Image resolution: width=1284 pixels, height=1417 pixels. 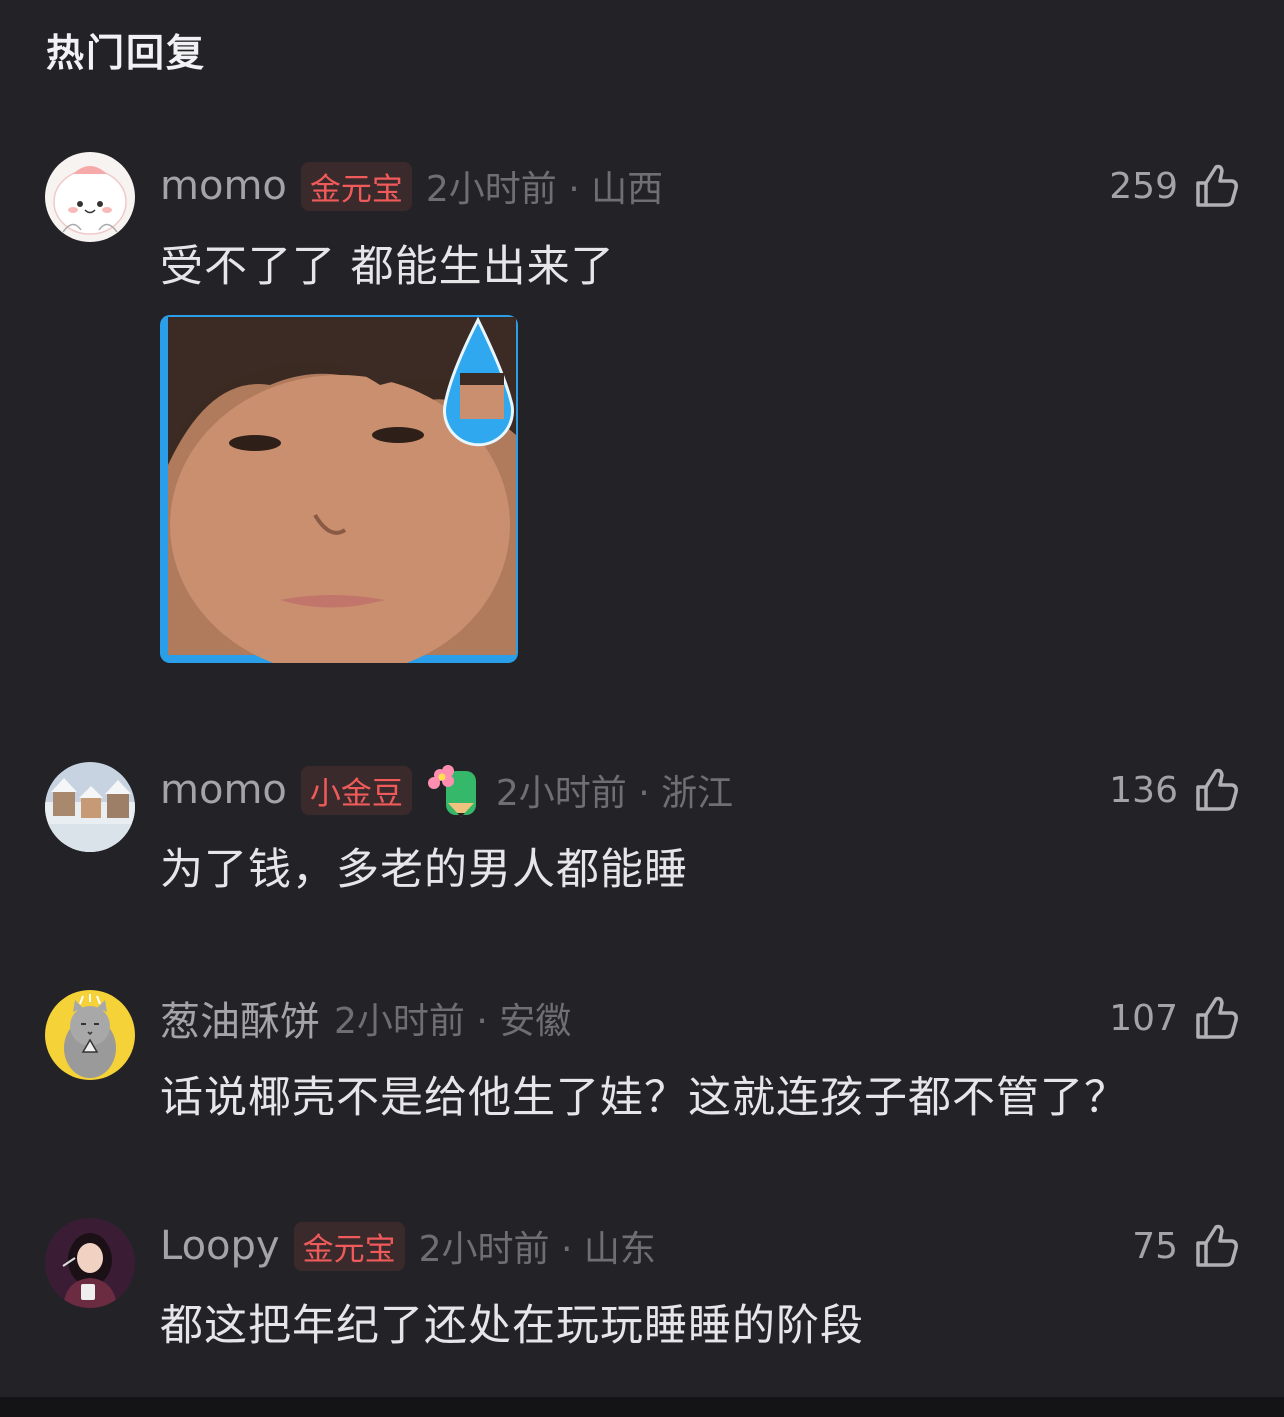 What do you see at coordinates (512, 1326) in the screenshot?
I see `comment-text: 都这把年纪了还处在玩玩睡睡的阶段` at bounding box center [512, 1326].